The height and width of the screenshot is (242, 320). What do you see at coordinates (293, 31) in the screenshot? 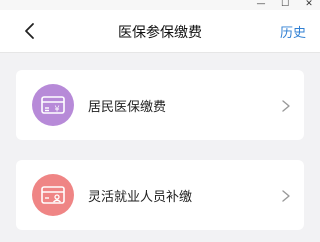
I see `history-link: 历史` at bounding box center [293, 31].